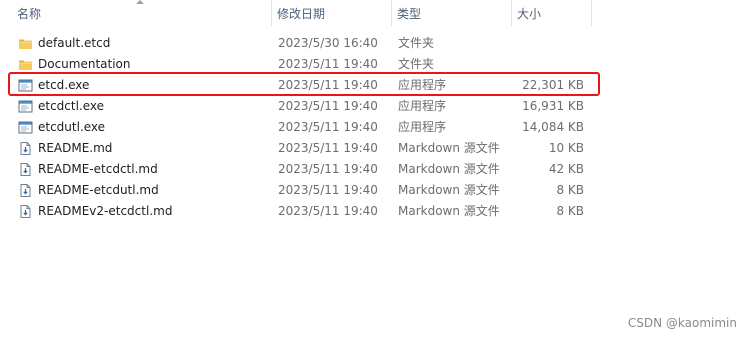 This screenshot has width=750, height=339. I want to click on column-divider, so click(591, 13).